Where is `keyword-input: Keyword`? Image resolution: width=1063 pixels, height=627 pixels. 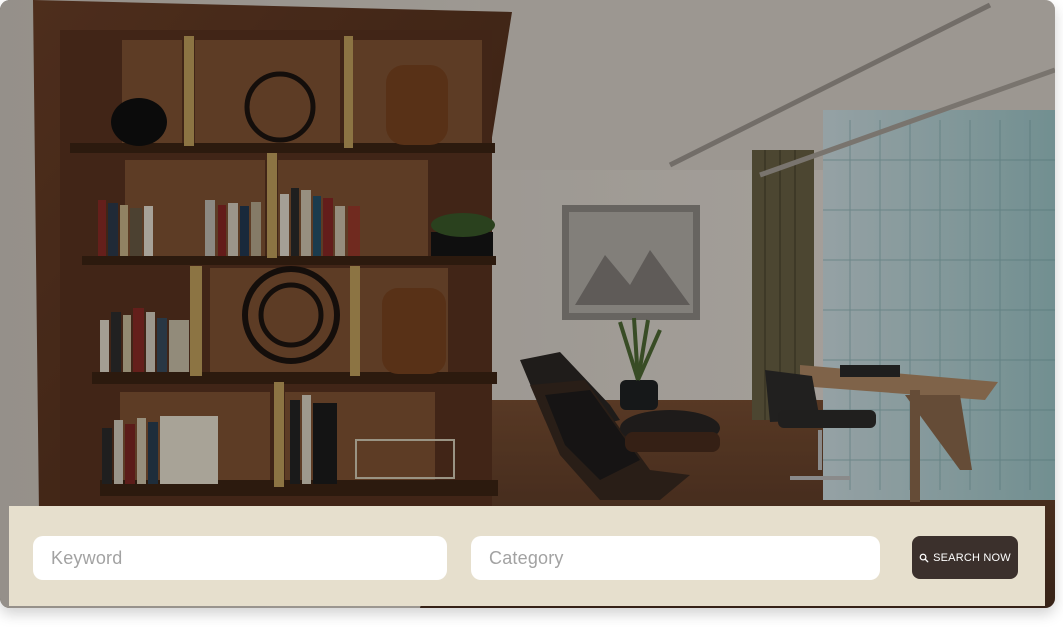
keyword-input: Keyword is located at coordinates (240, 558).